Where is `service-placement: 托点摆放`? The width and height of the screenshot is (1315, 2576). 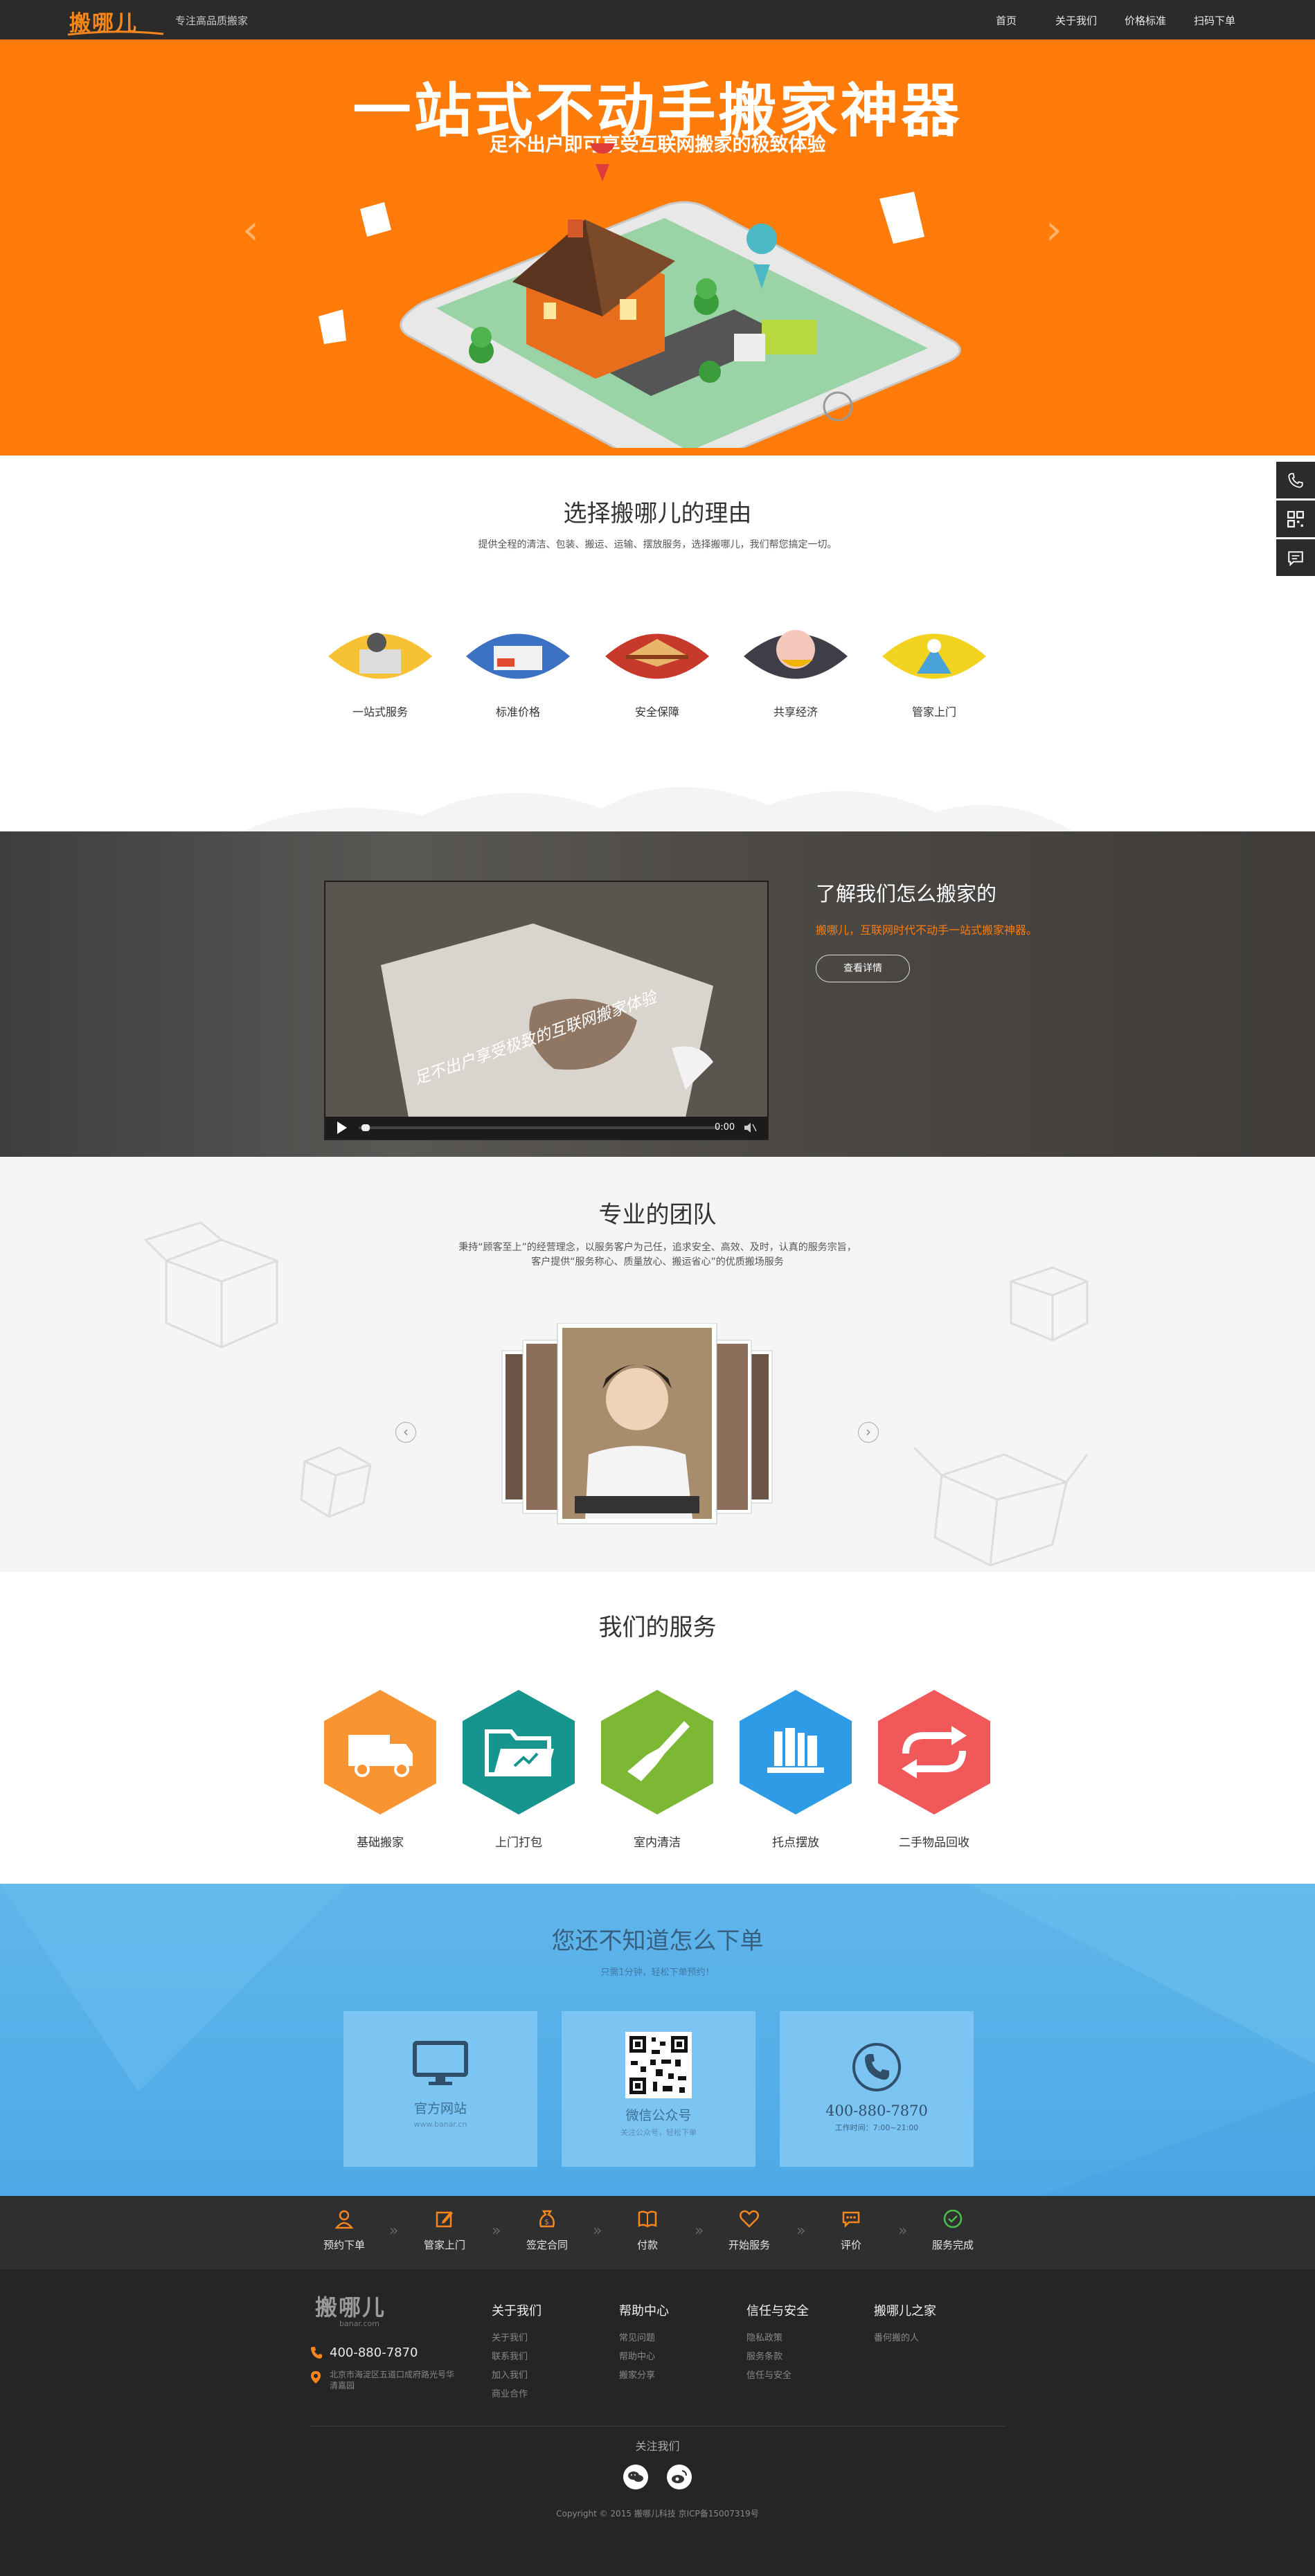 service-placement: 托点摆放 is located at coordinates (796, 1770).